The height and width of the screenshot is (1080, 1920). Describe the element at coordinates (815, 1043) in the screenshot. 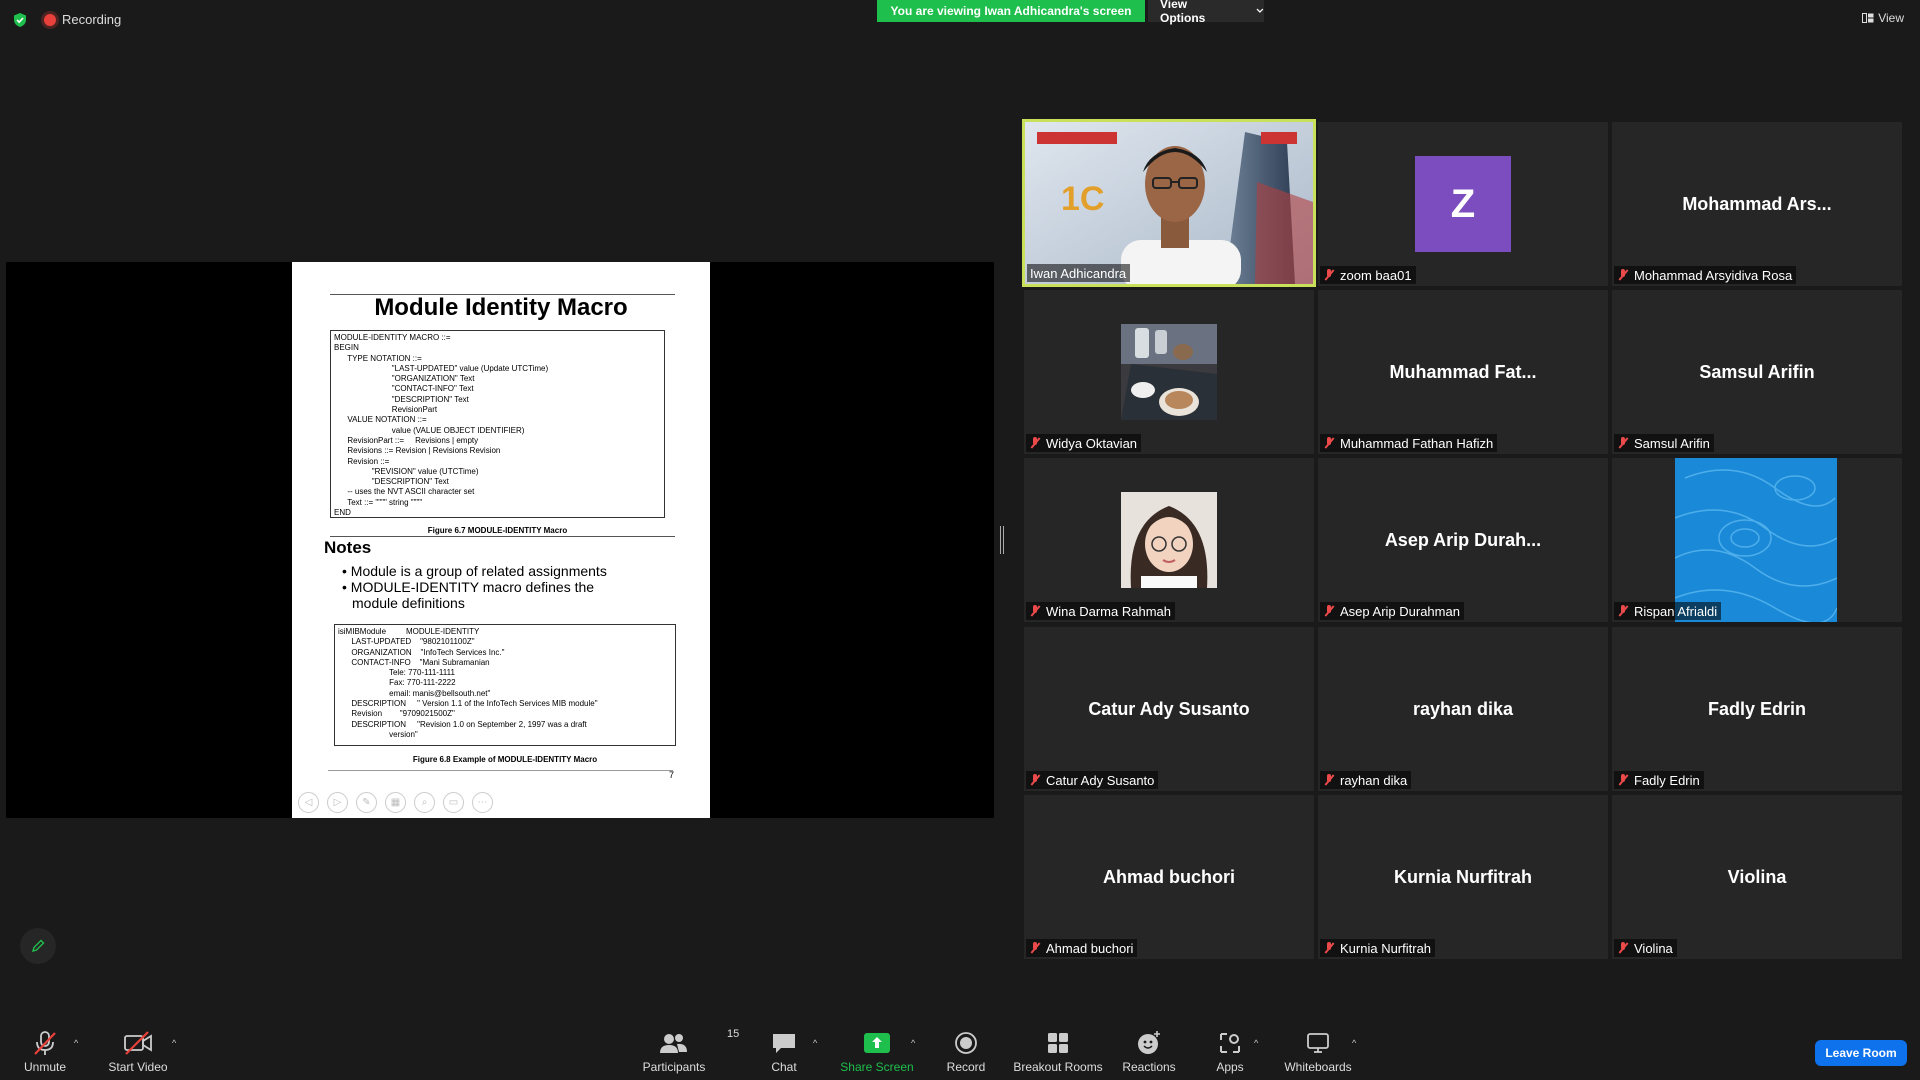

I see `chat-options-caret-icon: ^` at that location.